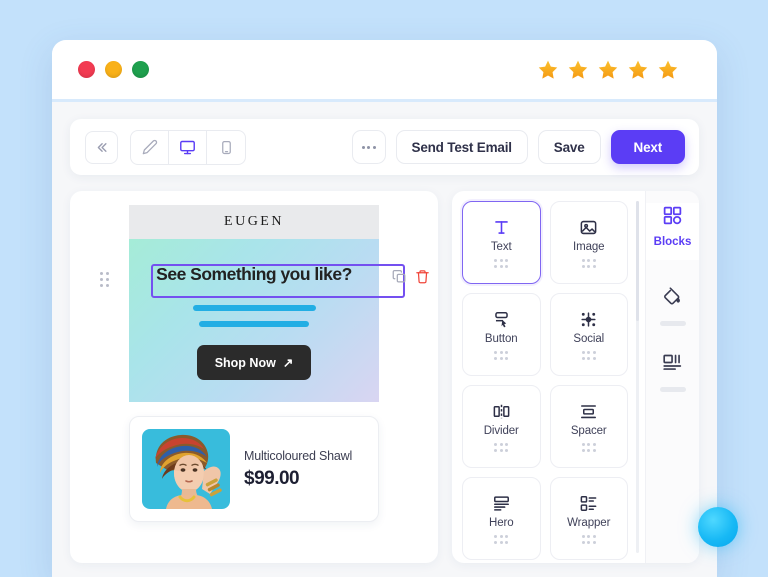 This screenshot has width=768, height=577. What do you see at coordinates (588, 319) in the screenshot?
I see `social-icon` at bounding box center [588, 319].